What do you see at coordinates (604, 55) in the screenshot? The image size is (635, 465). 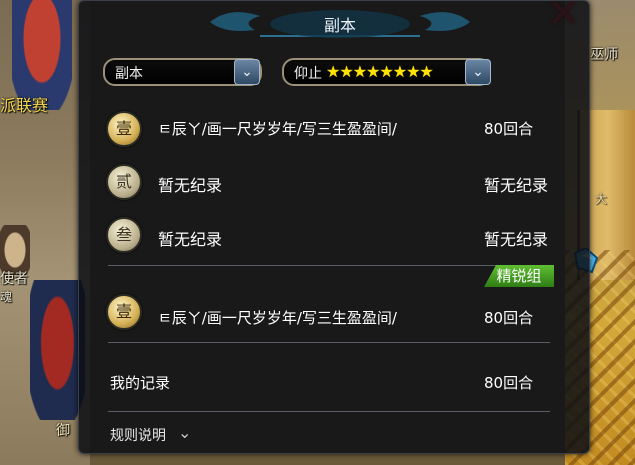 I see `npc-label-wizard: 巫师` at bounding box center [604, 55].